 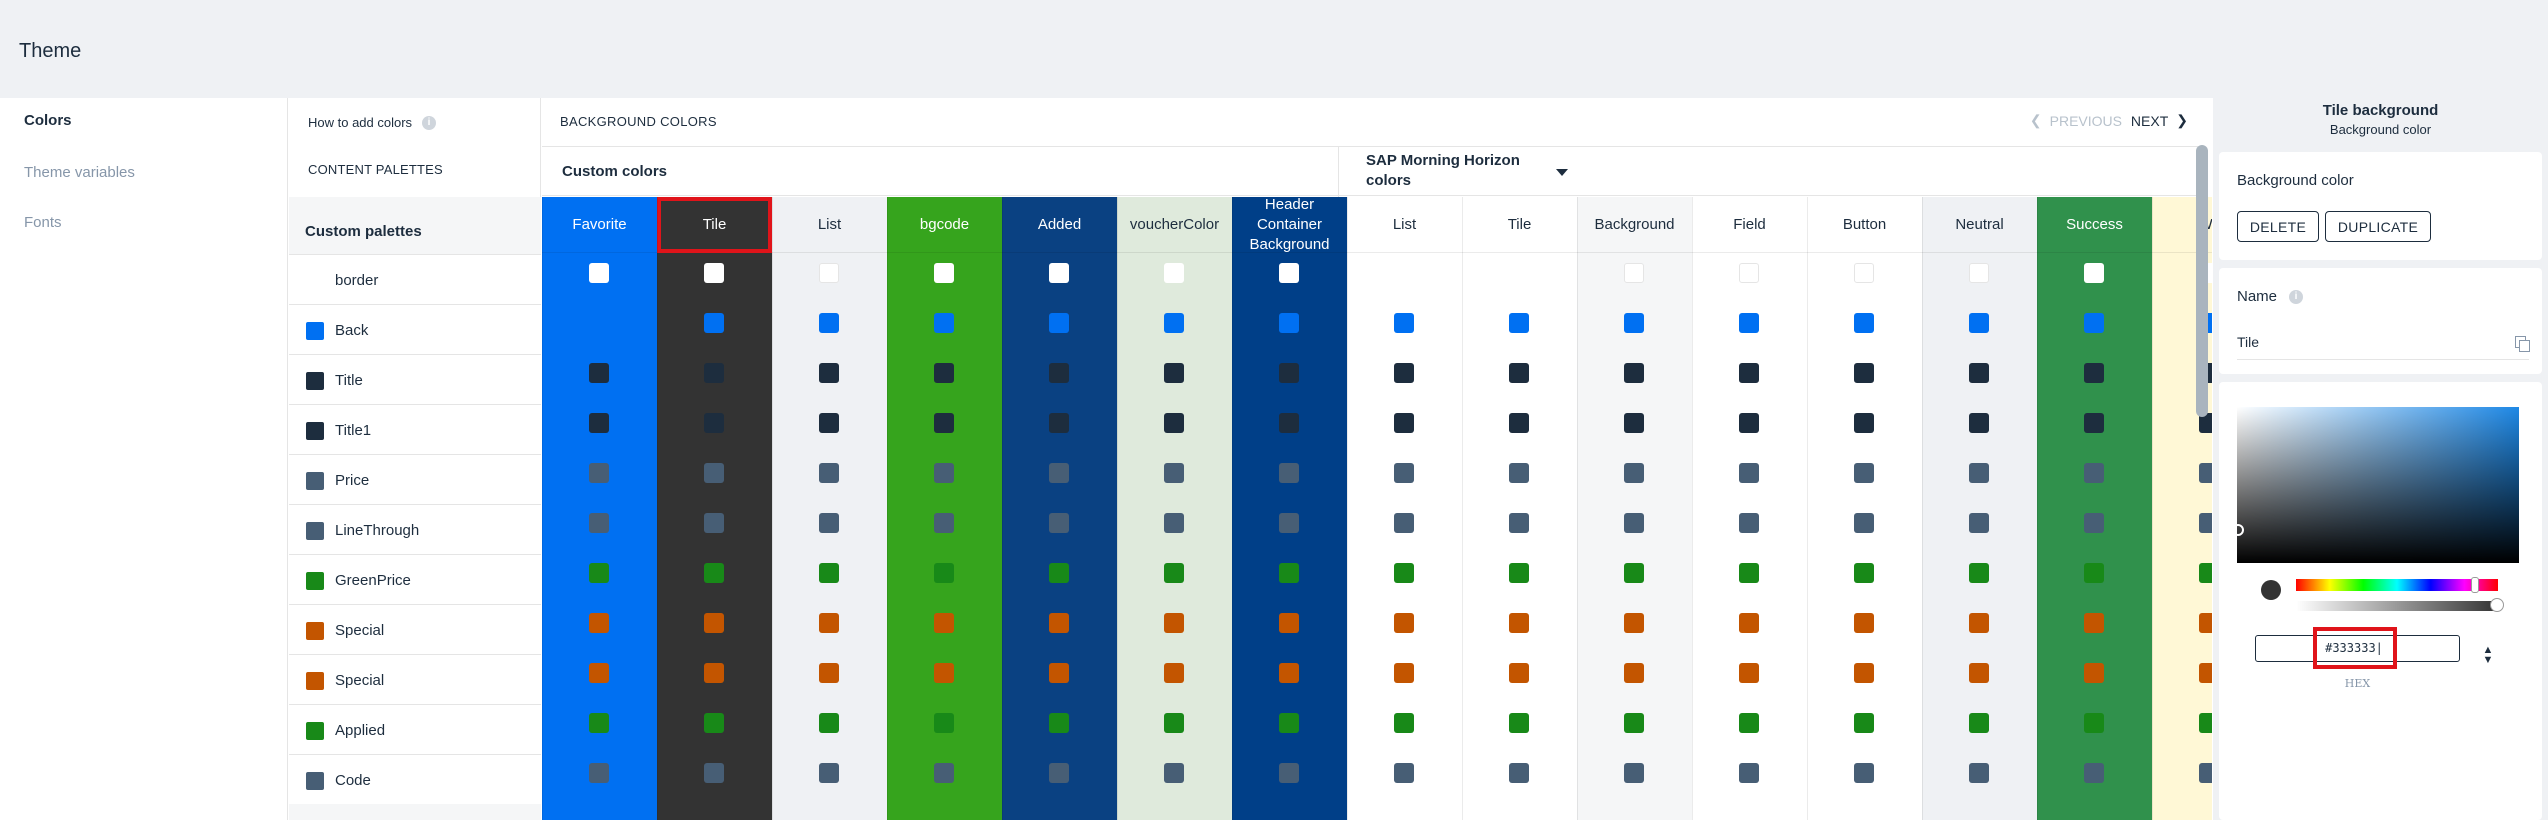 I want to click on color-column-header: List, so click(x=829, y=225).